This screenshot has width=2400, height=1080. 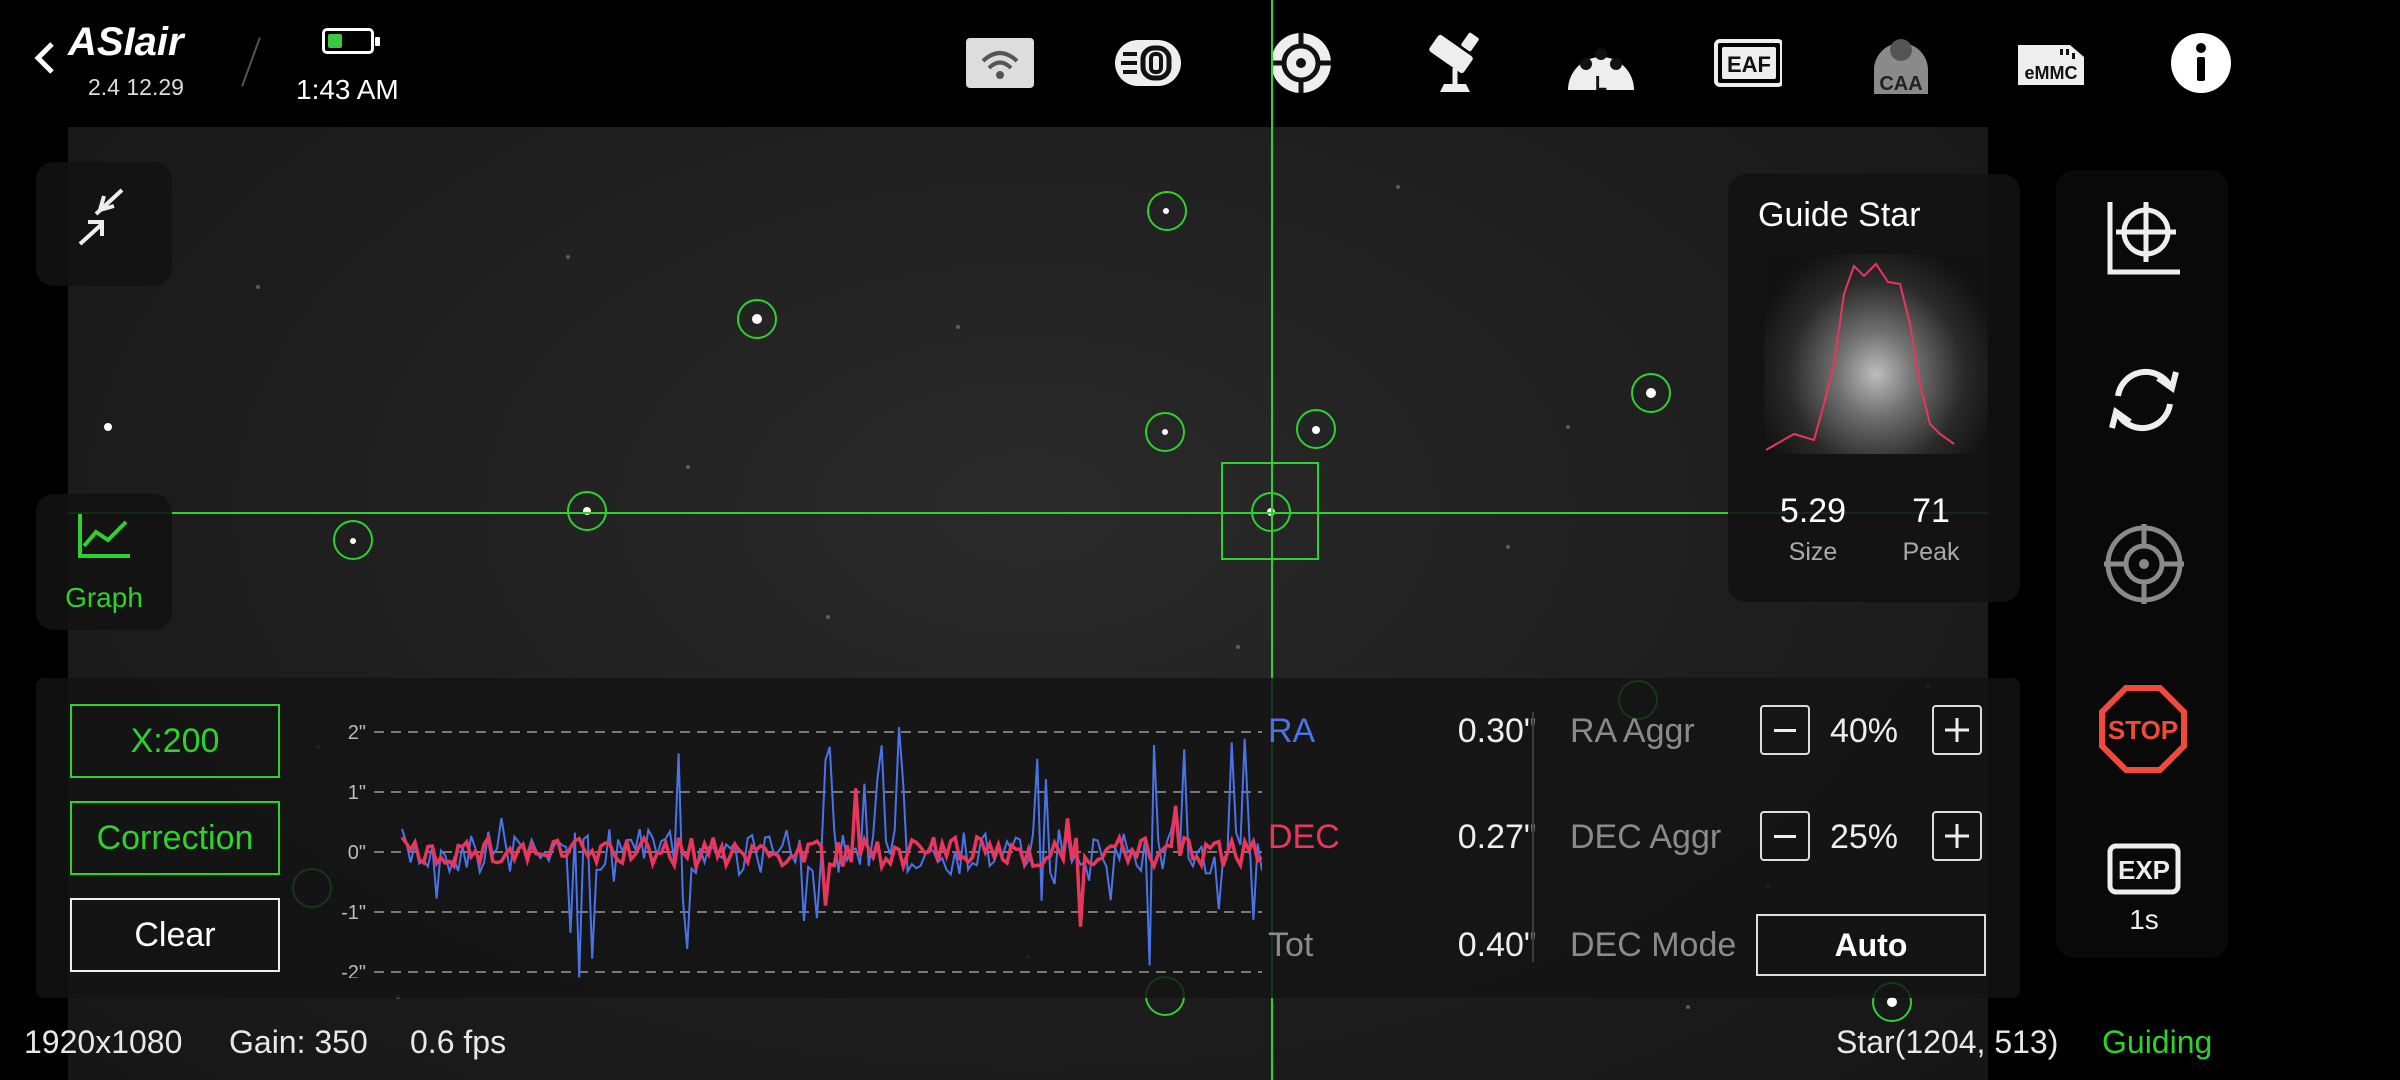 I want to click on guiding-status: Guiding, so click(x=2157, y=1042).